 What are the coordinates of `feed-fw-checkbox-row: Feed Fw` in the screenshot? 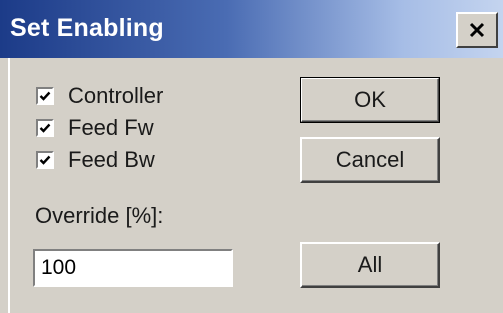 It's located at (95, 128).